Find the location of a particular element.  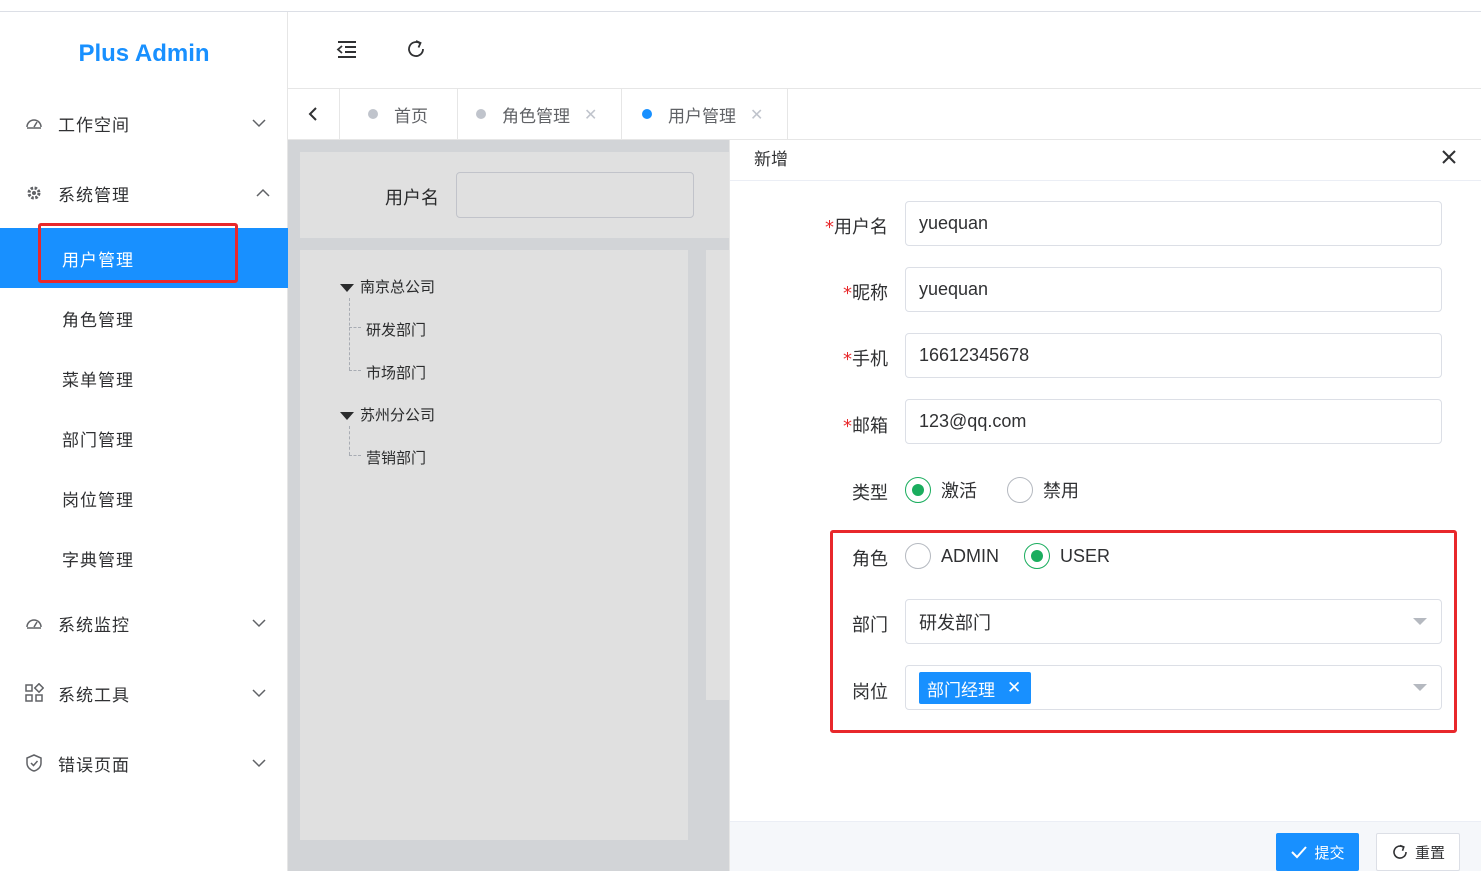

field-label-text: 手机 is located at coordinates (870, 359).